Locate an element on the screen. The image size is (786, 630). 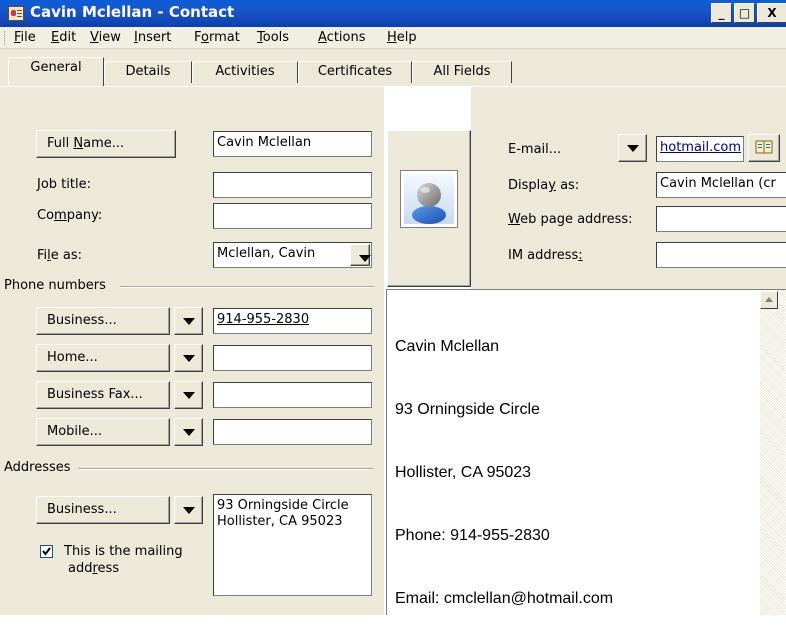
mailing-address-checkbox is located at coordinates (46, 551).